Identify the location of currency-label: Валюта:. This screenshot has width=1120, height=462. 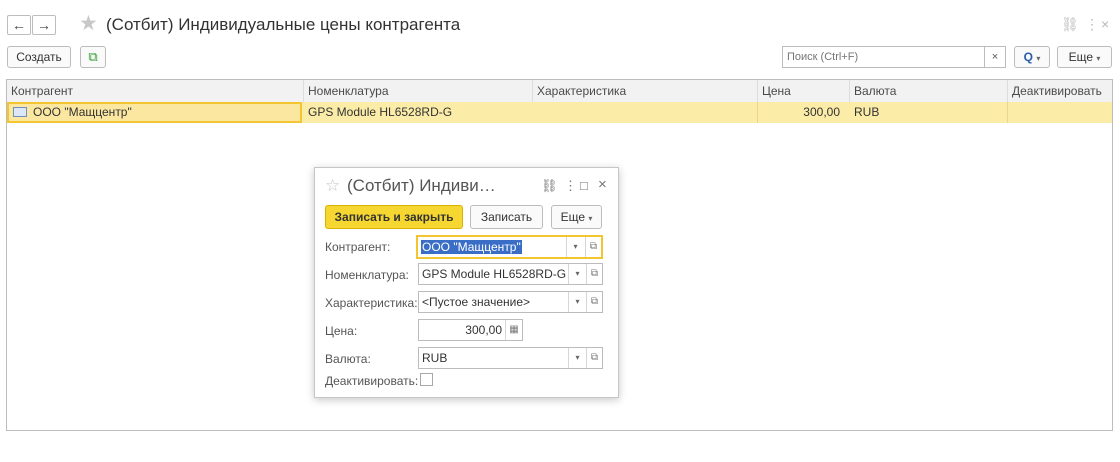
(348, 359).